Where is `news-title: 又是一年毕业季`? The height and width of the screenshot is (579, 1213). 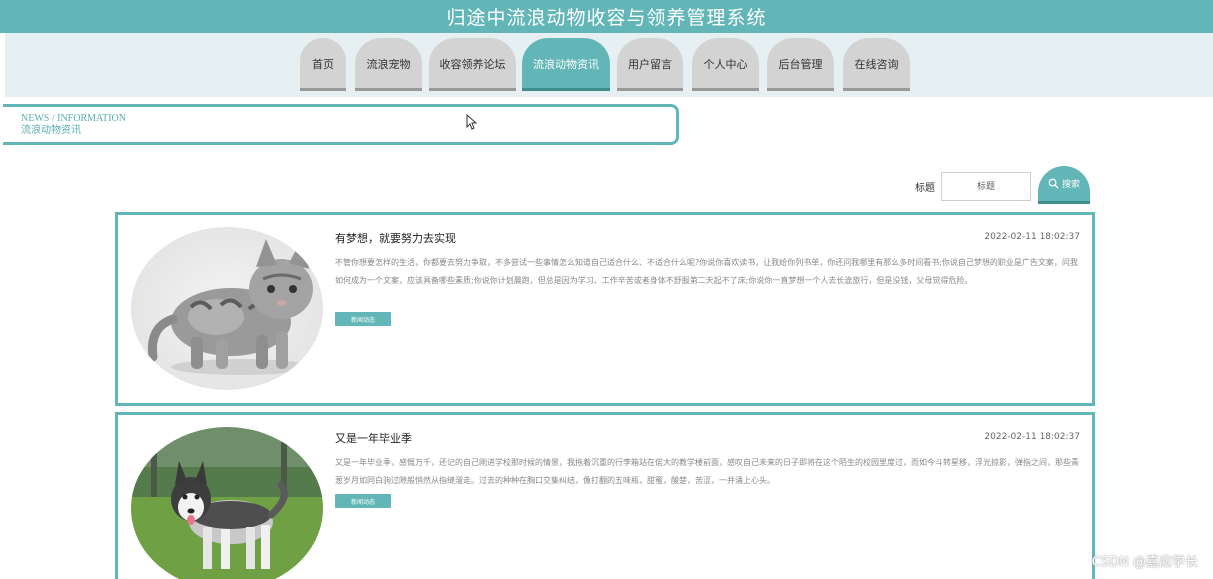 news-title: 又是一年毕业季 is located at coordinates (373, 438).